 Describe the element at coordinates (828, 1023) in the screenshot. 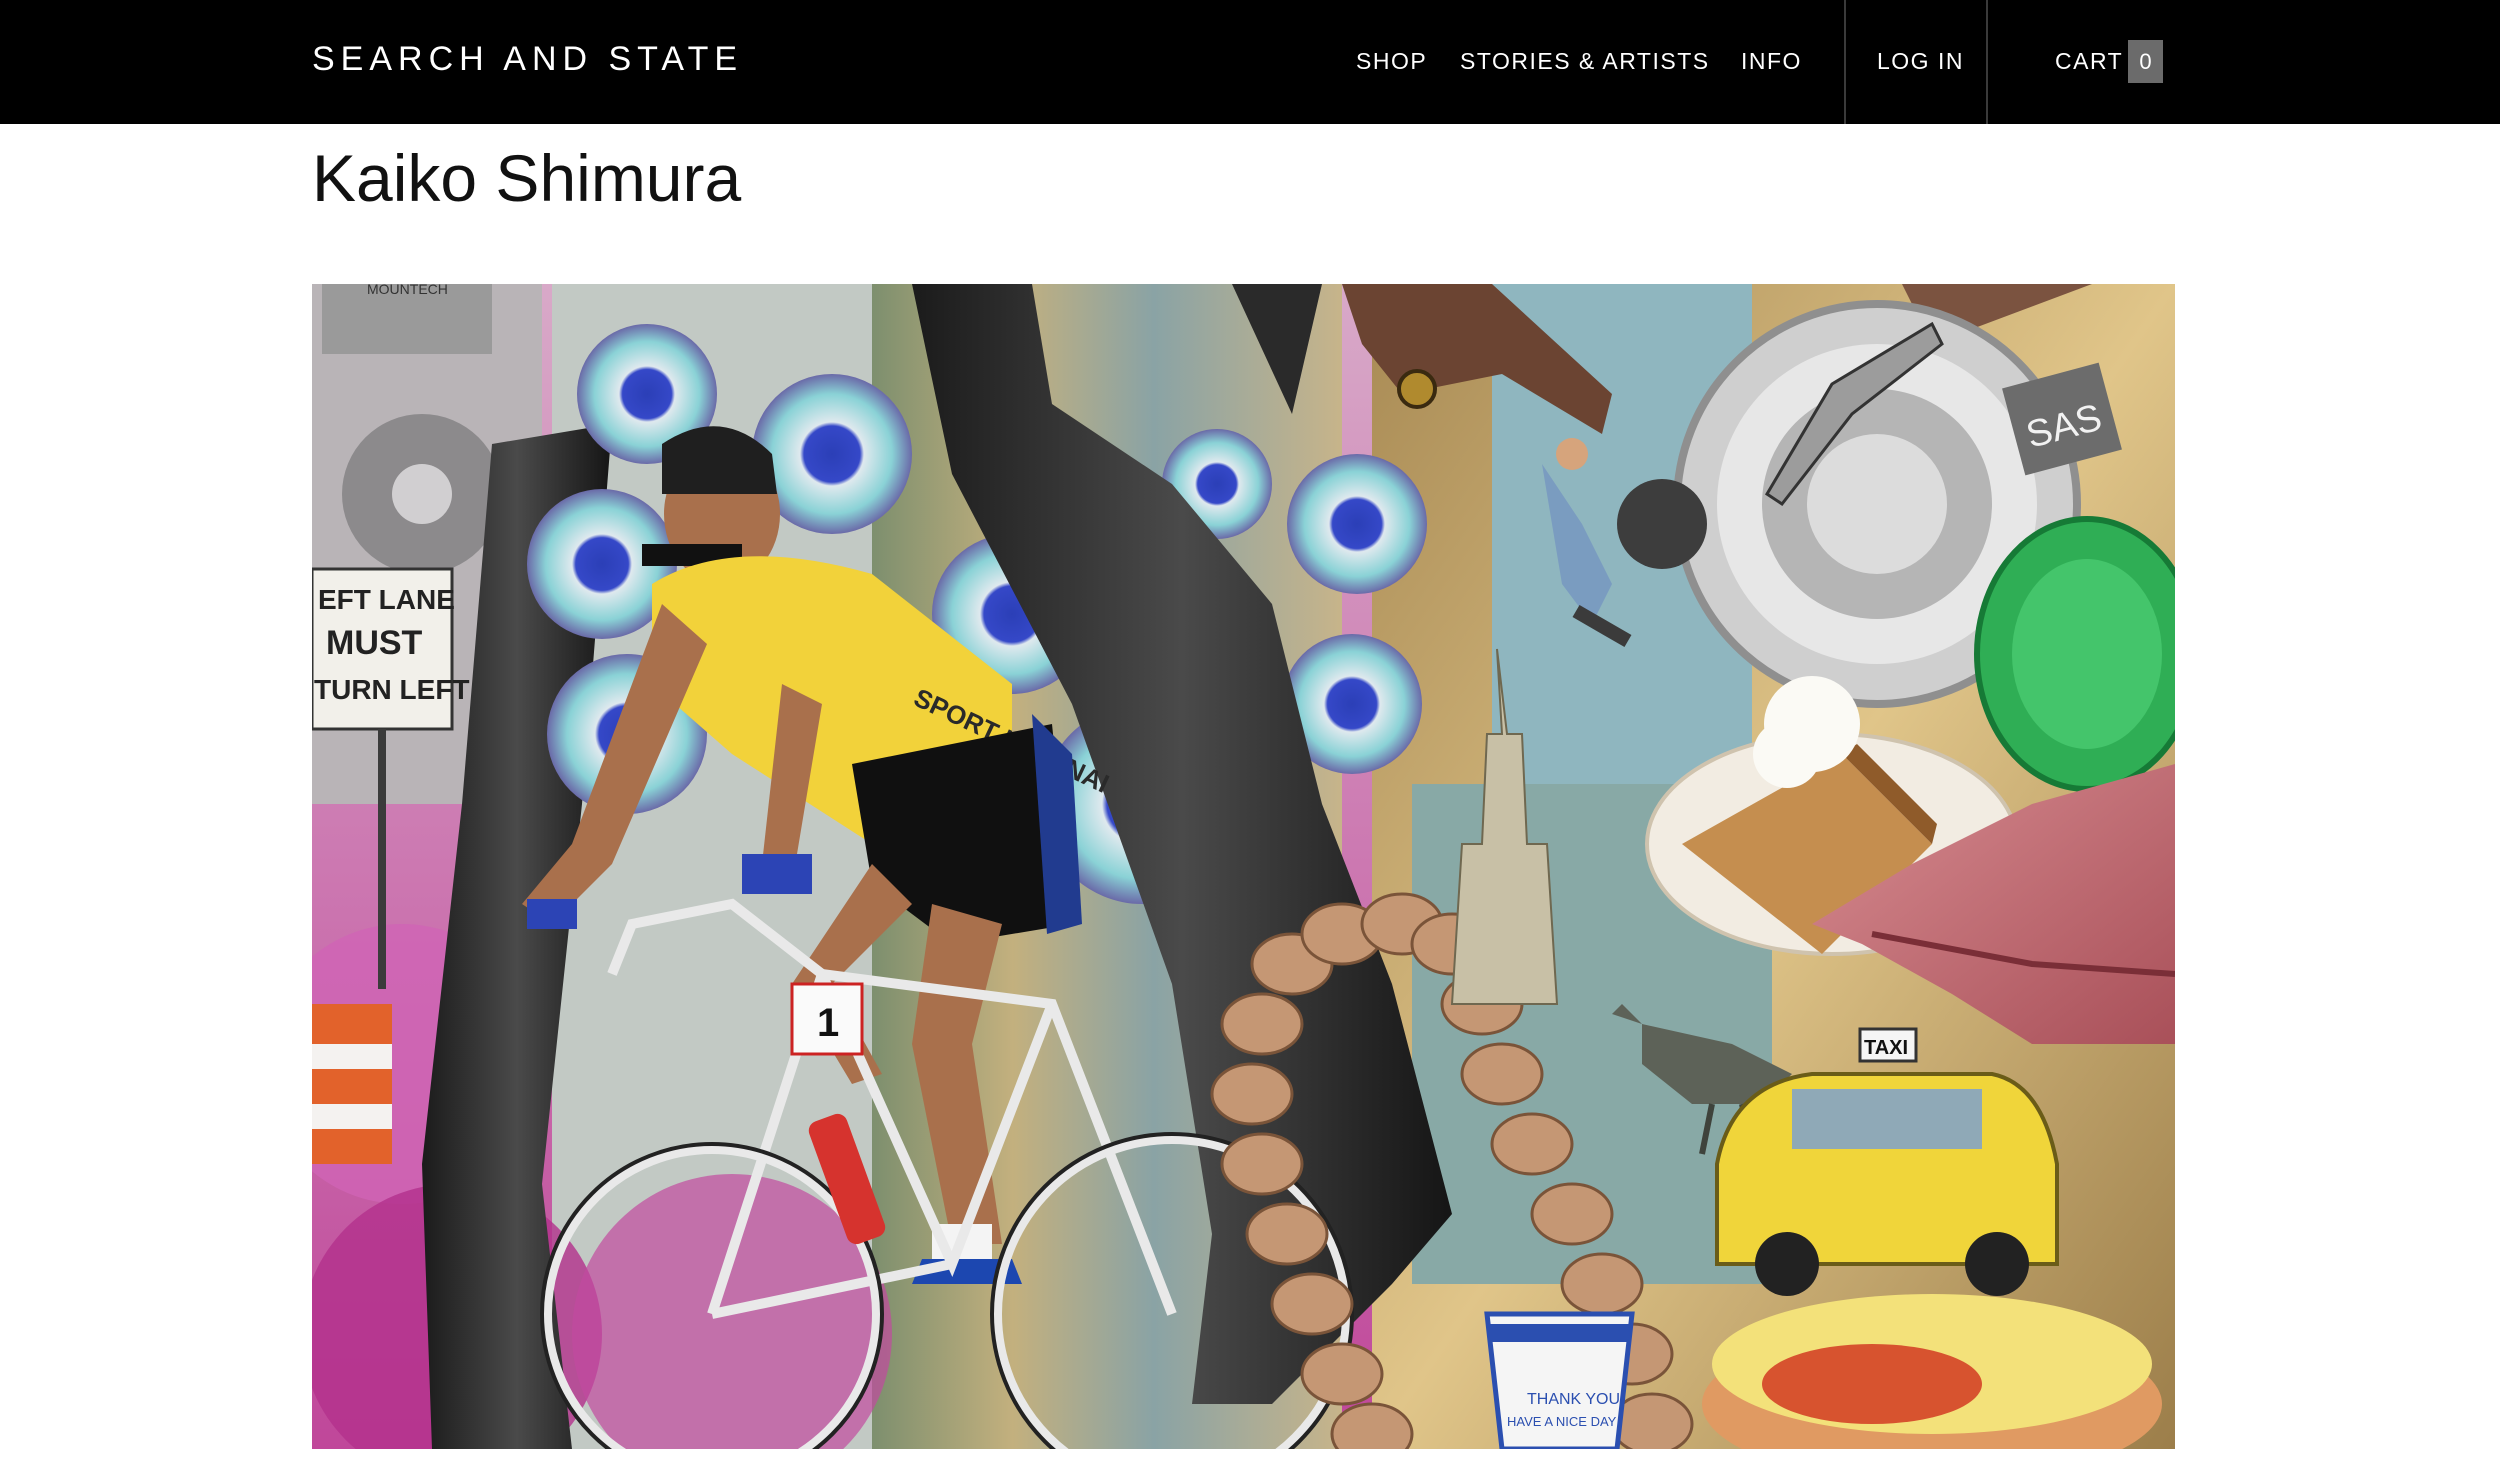

I see `bike-number: 1` at that location.